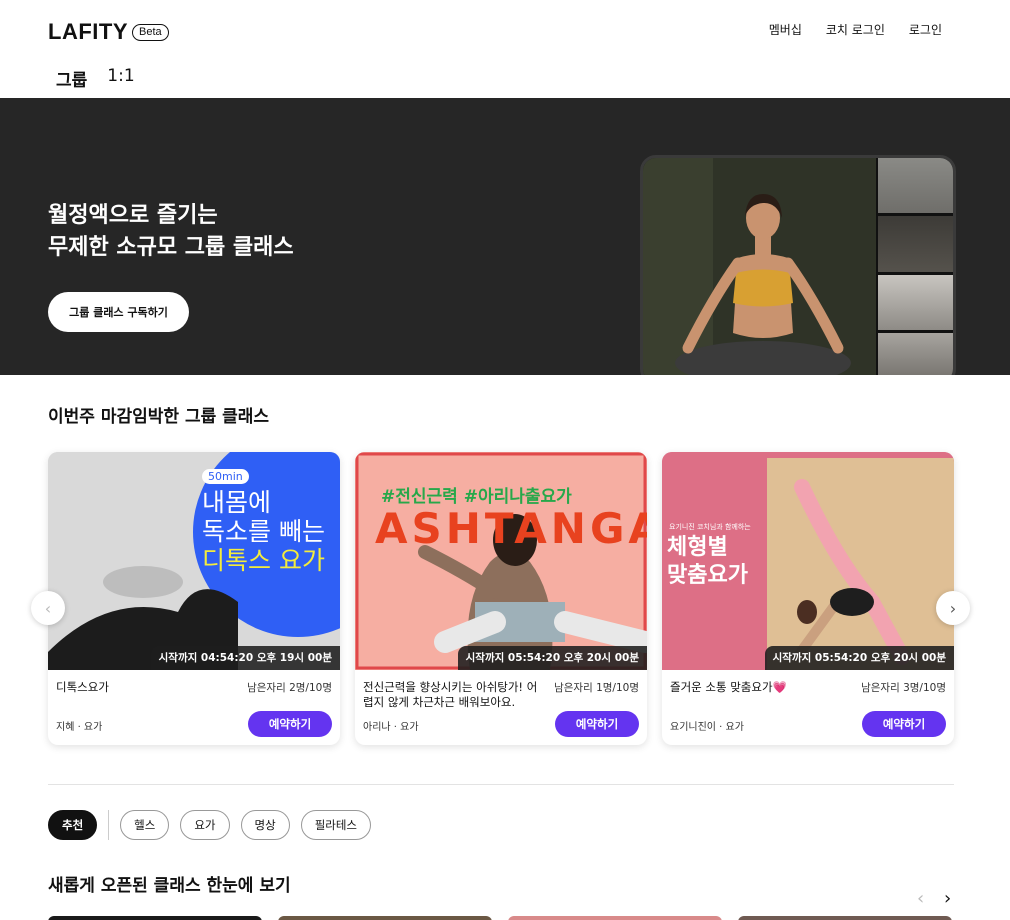 Image resolution: width=1010 pixels, height=920 pixels. Describe the element at coordinates (88, 31) in the screenshot. I see `logo-text: LAFITY` at that location.